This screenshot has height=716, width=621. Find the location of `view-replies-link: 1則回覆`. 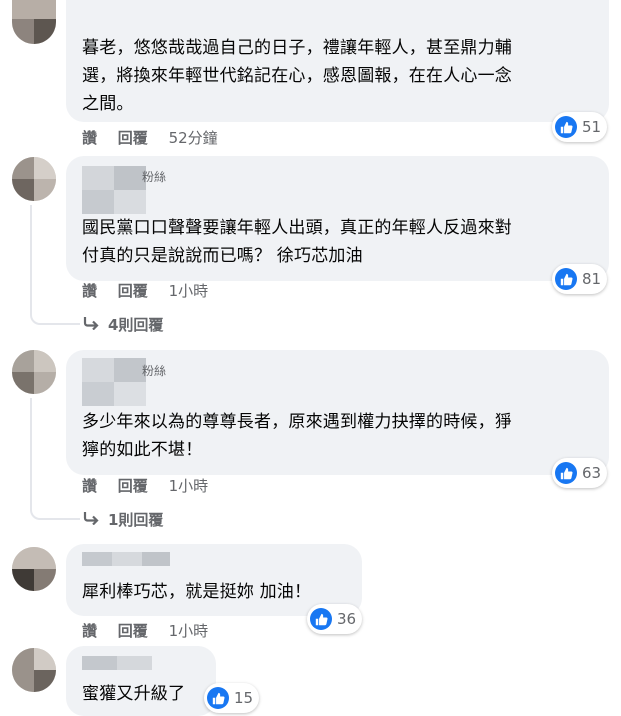

view-replies-link: 1則回覆 is located at coordinates (122, 519).